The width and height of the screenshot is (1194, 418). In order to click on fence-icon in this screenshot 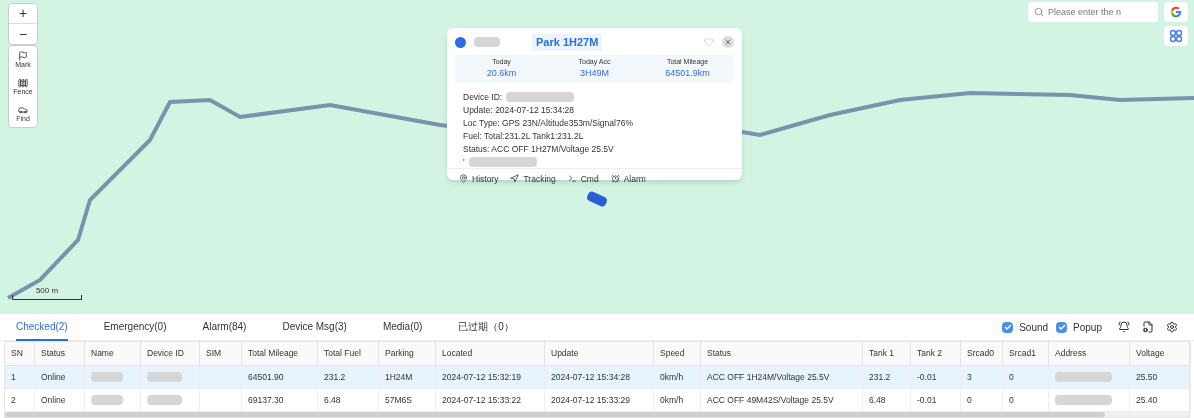, I will do `click(23, 83)`.